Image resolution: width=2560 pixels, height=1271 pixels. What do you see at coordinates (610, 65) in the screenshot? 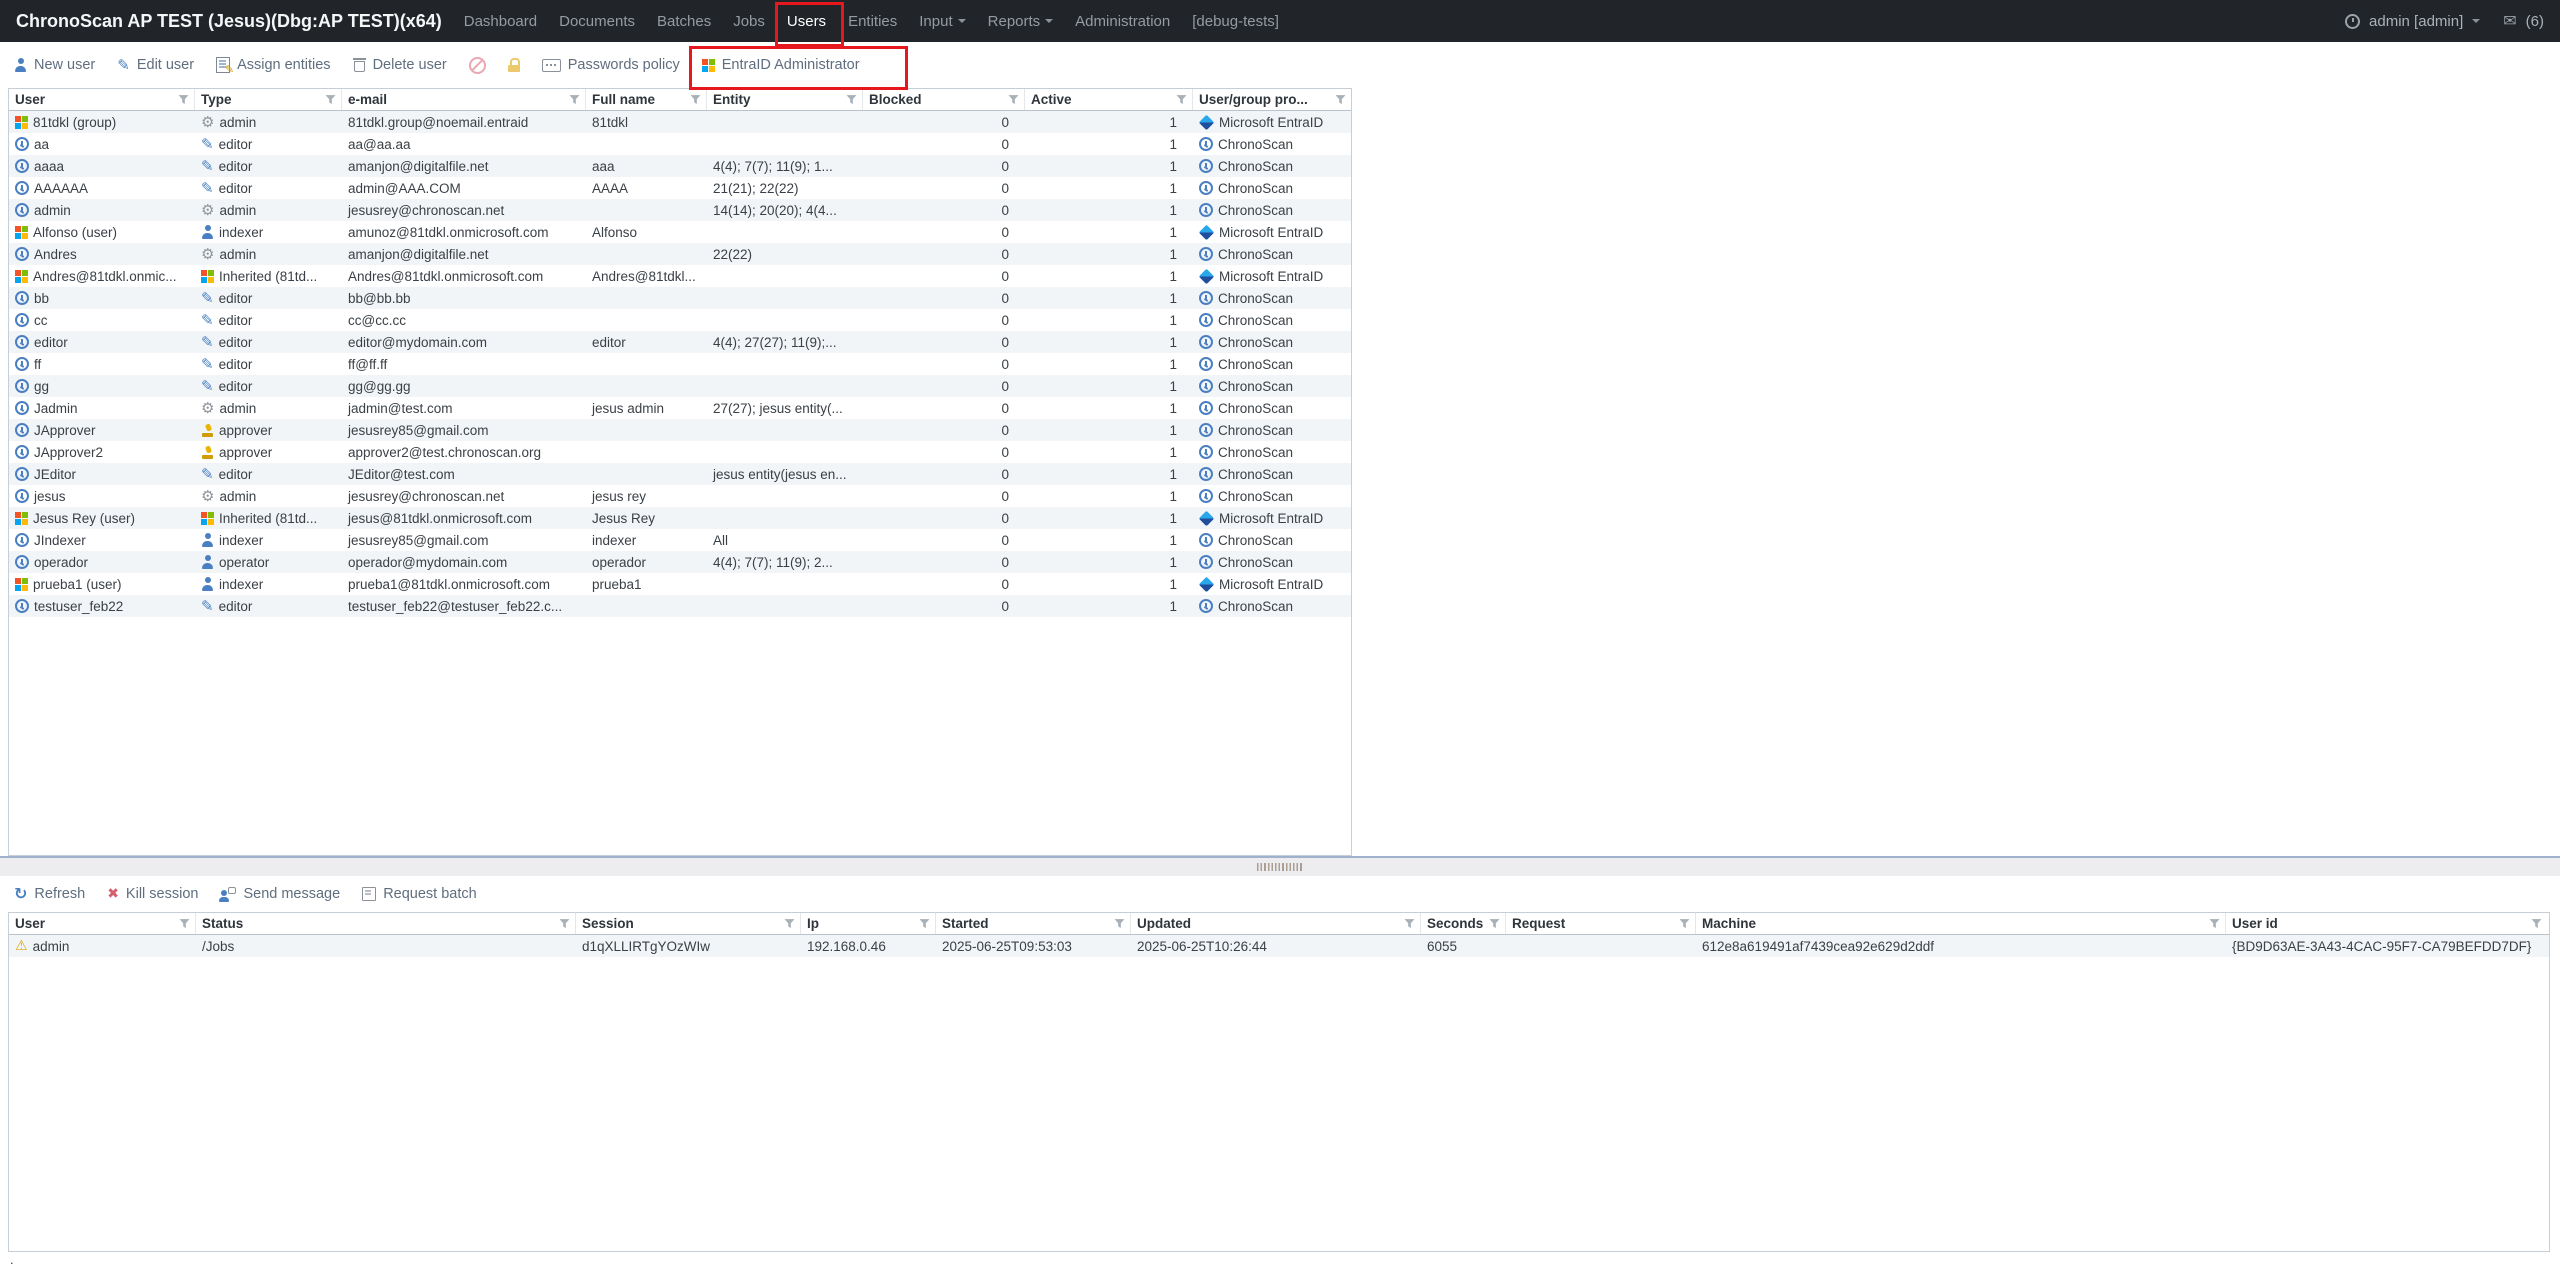
I see `passwords-policy-button: Passwords policy` at bounding box center [610, 65].